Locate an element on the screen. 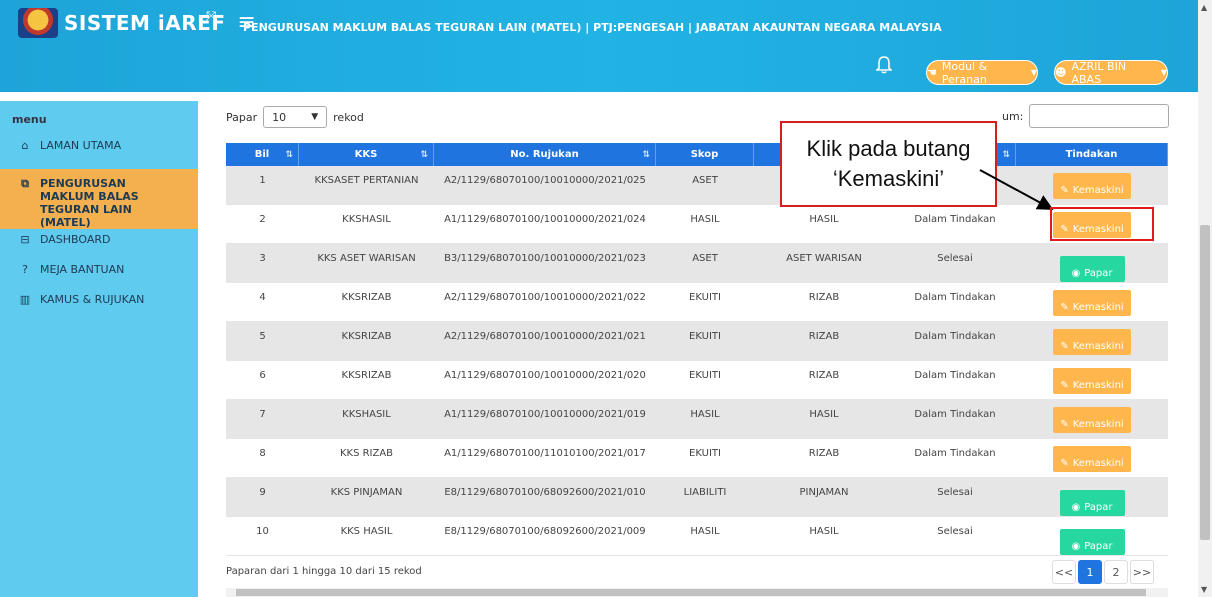 Image resolution: width=1212 pixels, height=597 pixels. cell-jenis: ASET WARISAN is located at coordinates (824, 258).